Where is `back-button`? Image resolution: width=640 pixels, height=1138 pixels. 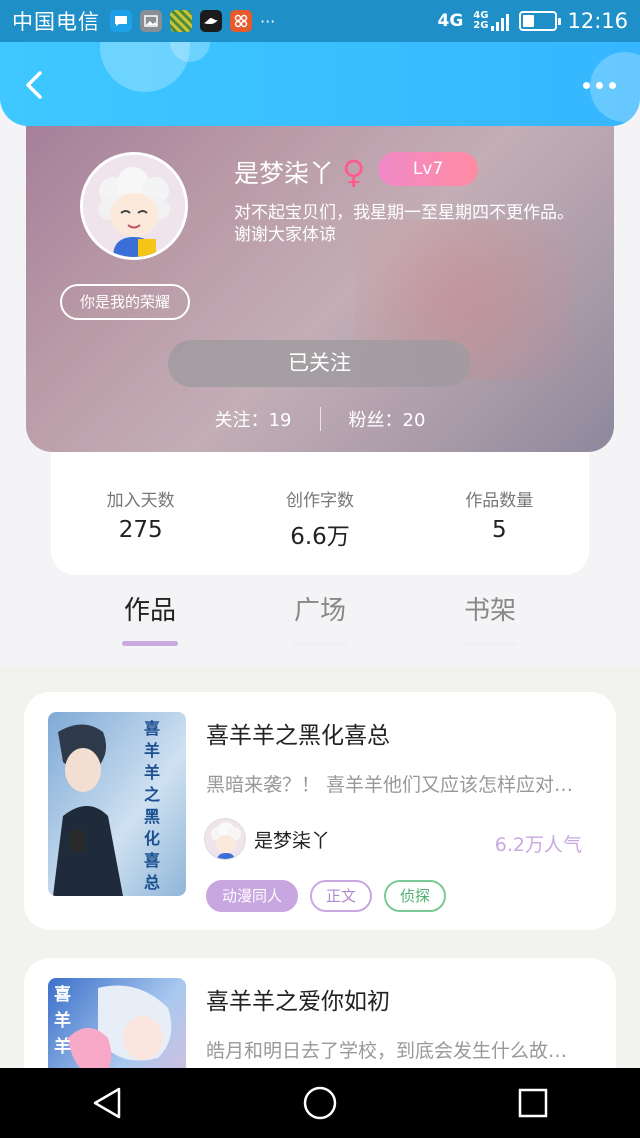
back-button is located at coordinates (35, 85).